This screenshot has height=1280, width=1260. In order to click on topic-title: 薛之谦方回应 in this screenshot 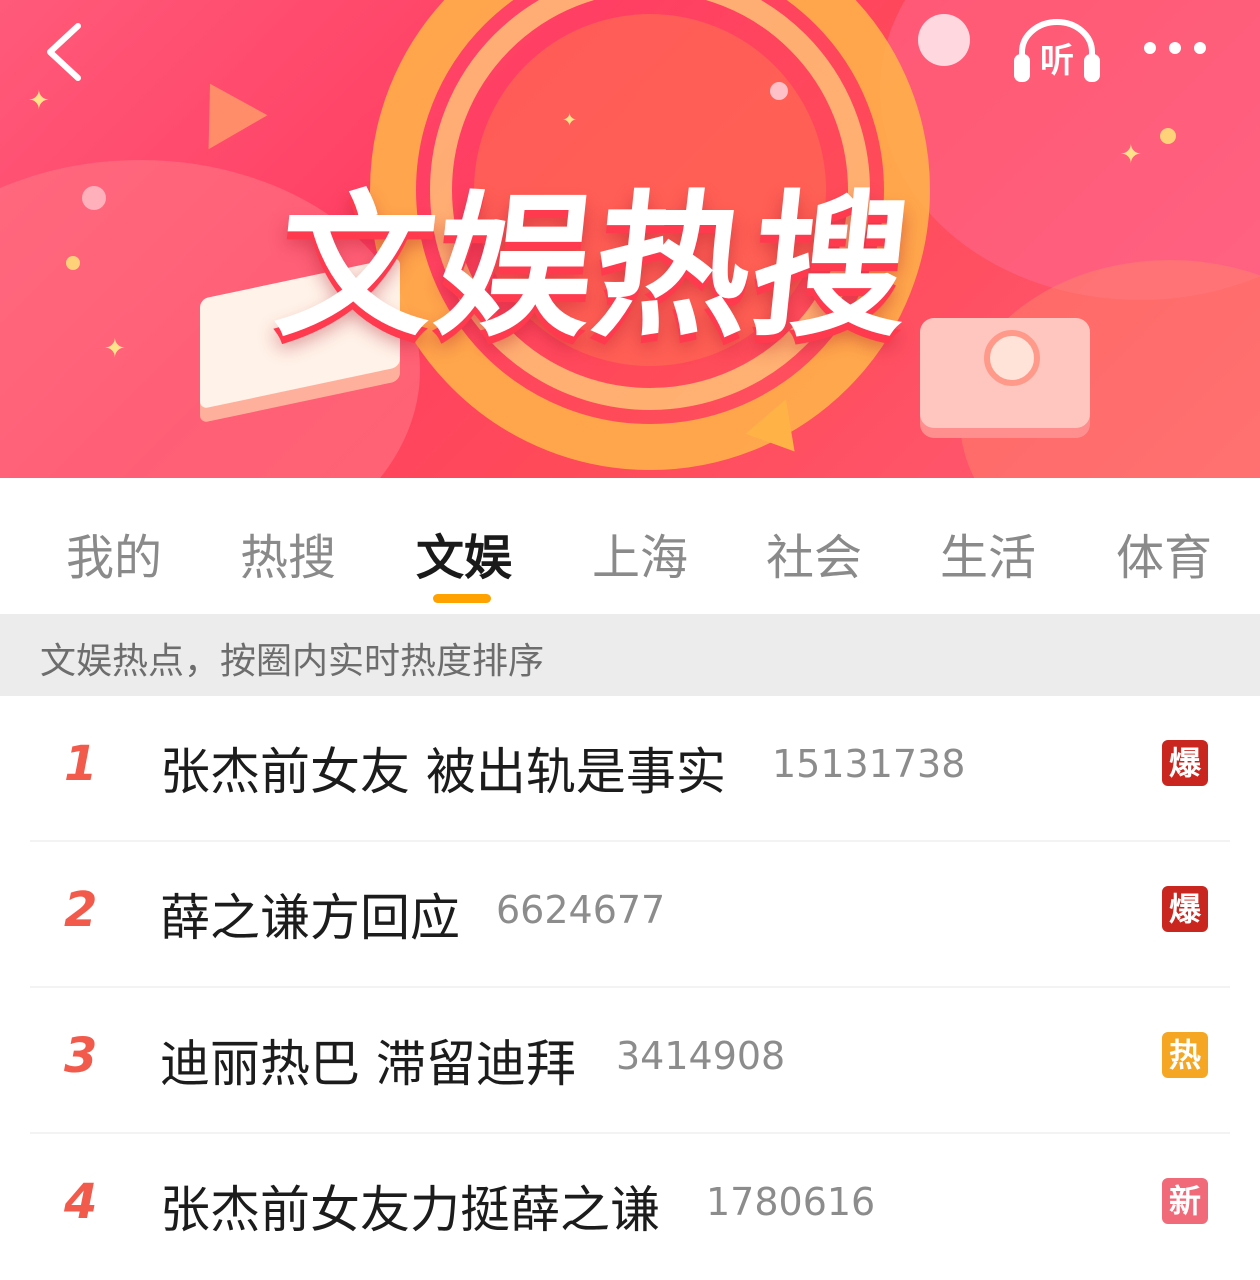, I will do `click(310, 914)`.